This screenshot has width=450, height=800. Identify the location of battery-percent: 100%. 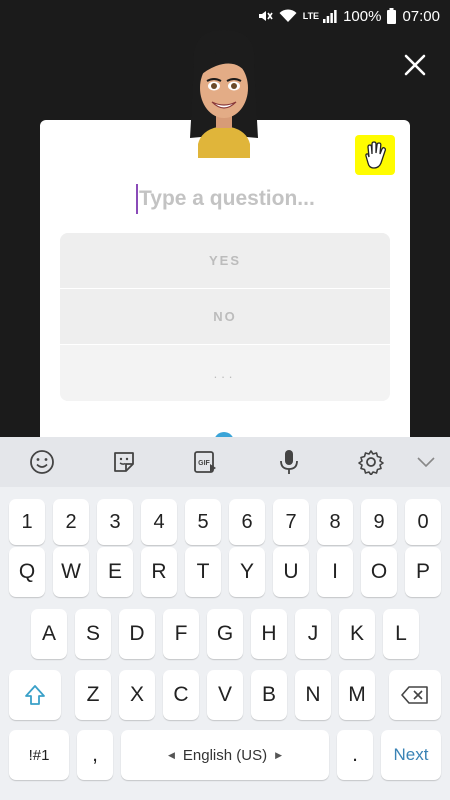
(362, 16).